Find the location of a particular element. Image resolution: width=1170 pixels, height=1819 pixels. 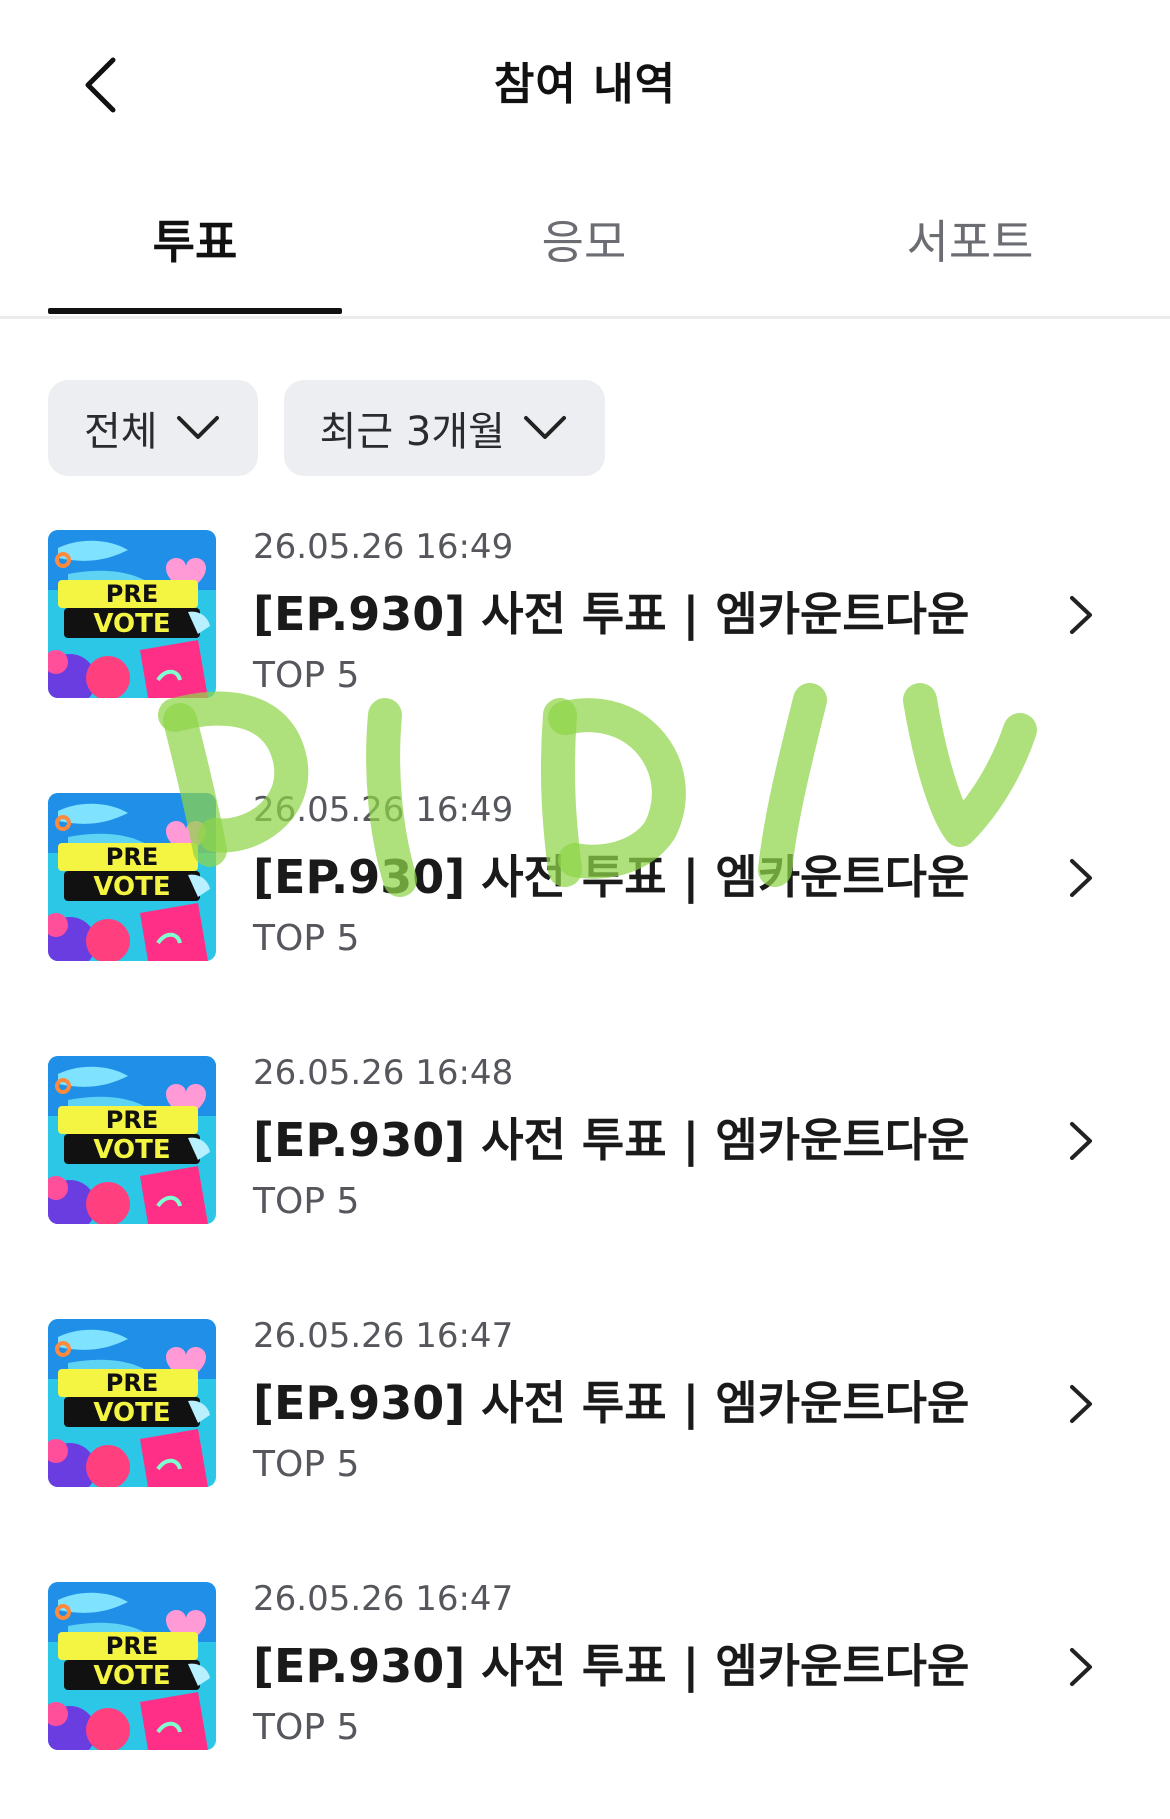

top-bar: 참여 내역 is located at coordinates (585, 85).